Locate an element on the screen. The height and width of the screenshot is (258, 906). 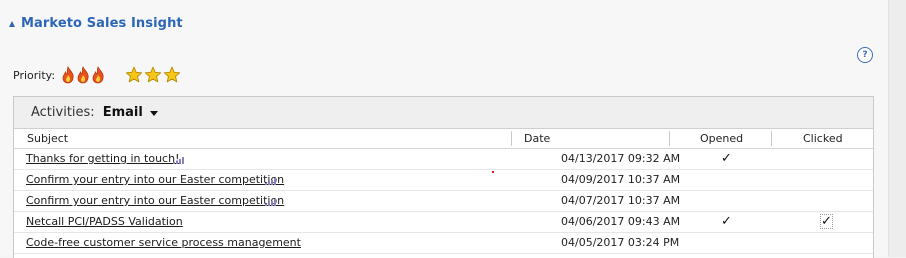
clicked-check: ✓ is located at coordinates (826, 221).